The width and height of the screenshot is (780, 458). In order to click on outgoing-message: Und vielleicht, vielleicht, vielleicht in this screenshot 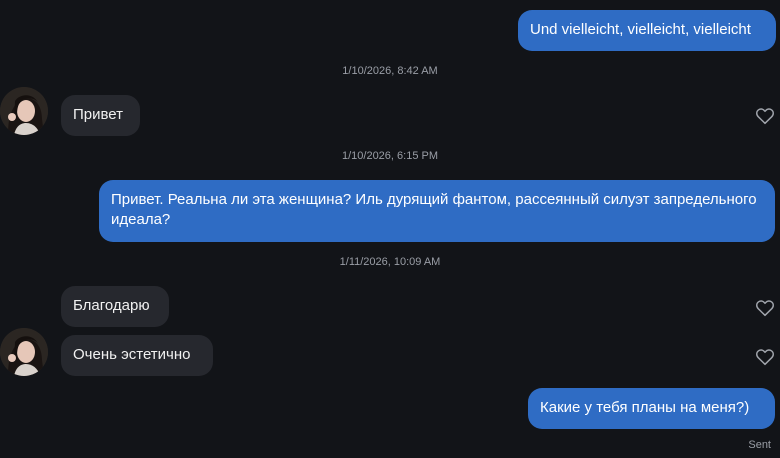, I will do `click(647, 30)`.